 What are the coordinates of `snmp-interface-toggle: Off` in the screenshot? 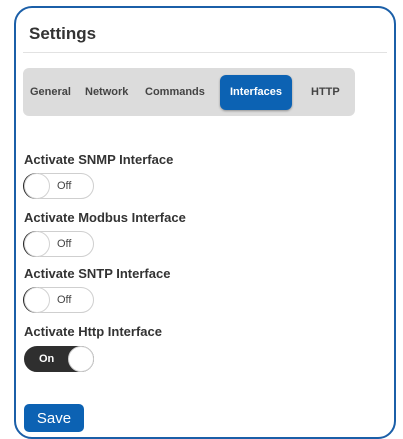 It's located at (59, 186).